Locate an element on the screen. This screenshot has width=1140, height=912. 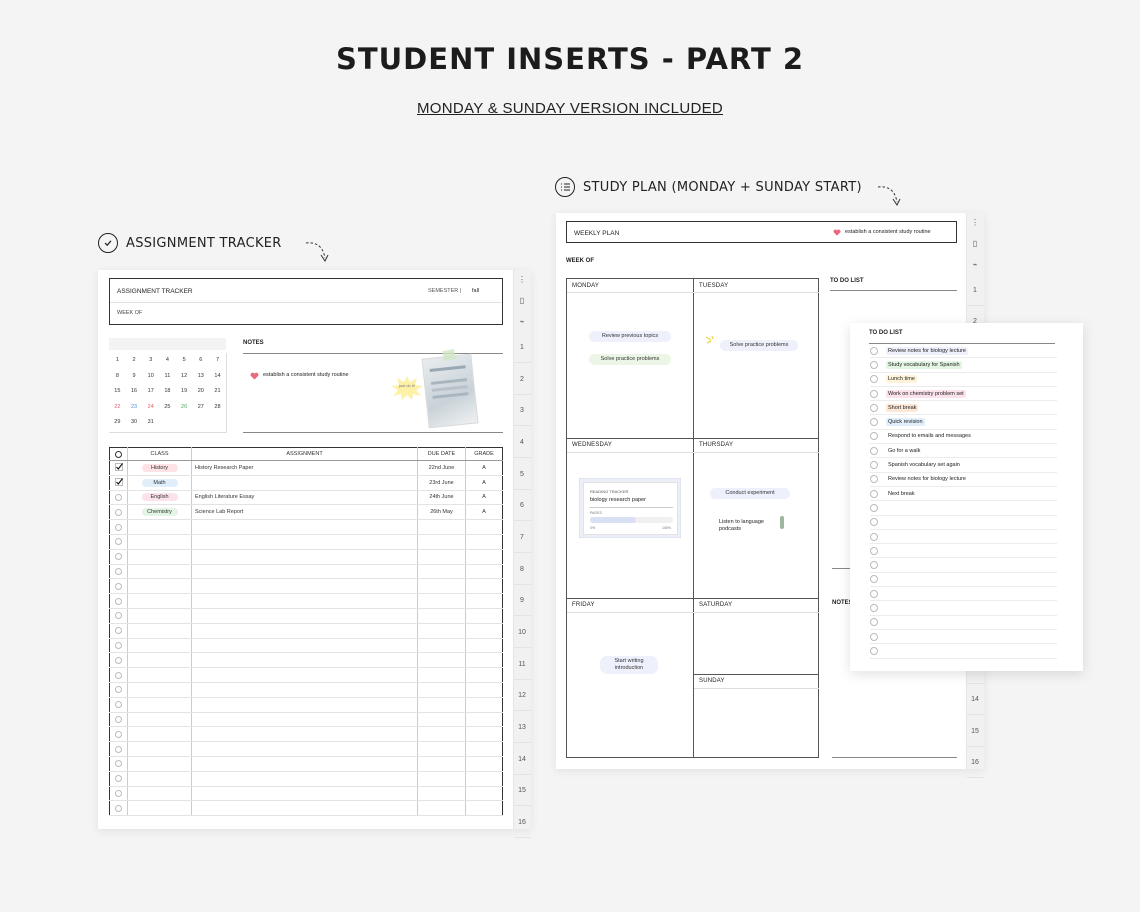
due-date: 24th June is located at coordinates (441, 497).